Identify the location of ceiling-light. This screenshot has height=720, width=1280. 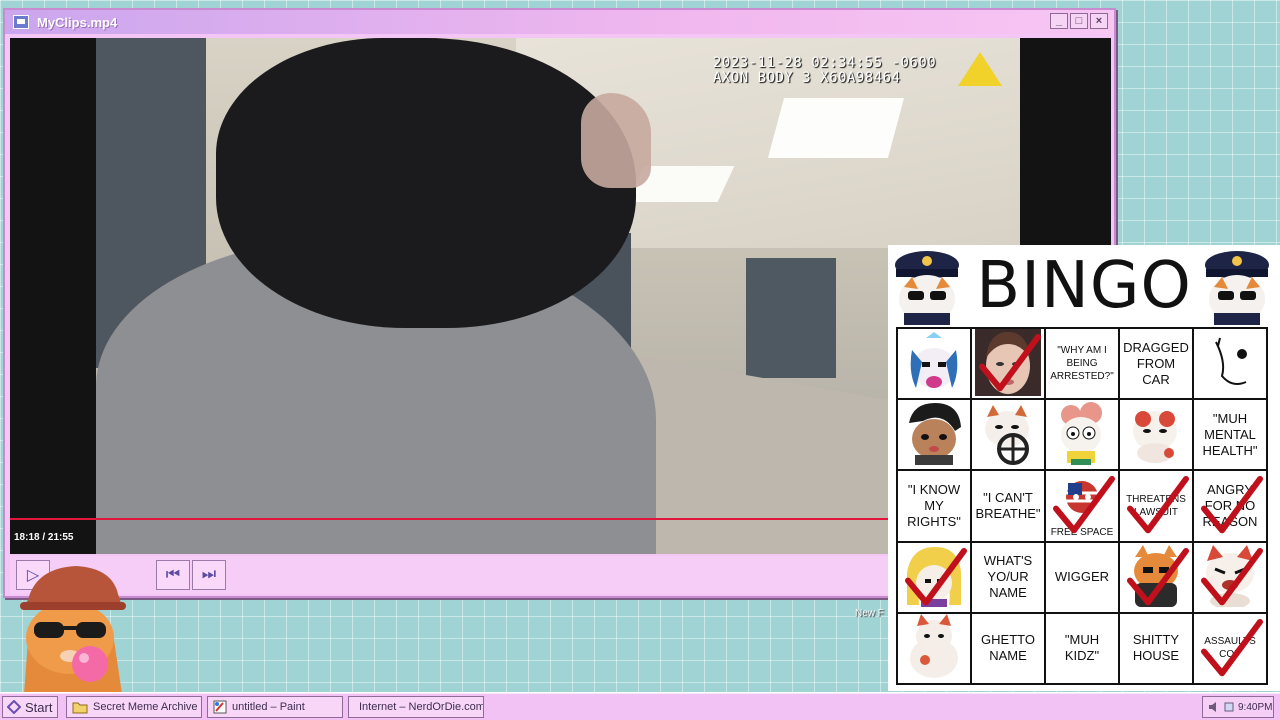
(836, 128).